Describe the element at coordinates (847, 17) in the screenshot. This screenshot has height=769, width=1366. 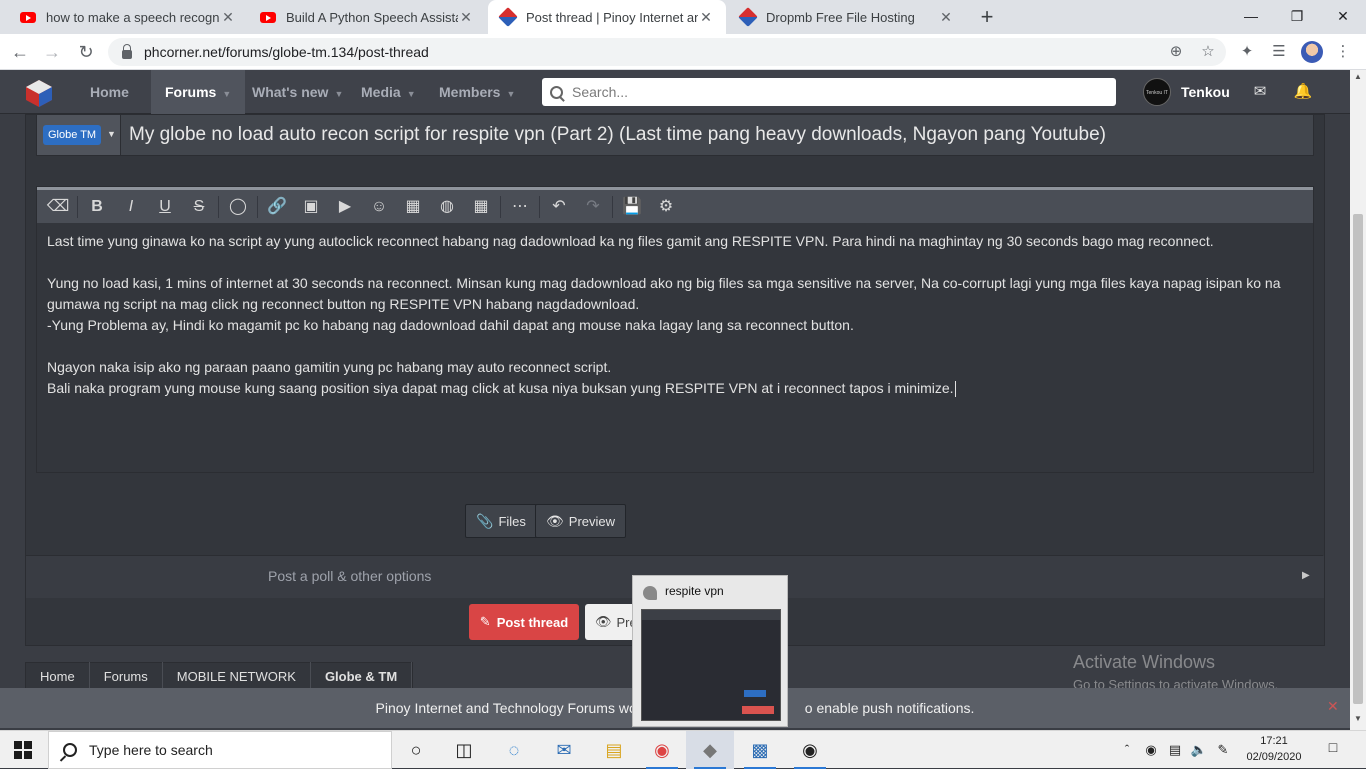
I see `browser-tab-4: Dropmb Free File Hosting ✕` at that location.